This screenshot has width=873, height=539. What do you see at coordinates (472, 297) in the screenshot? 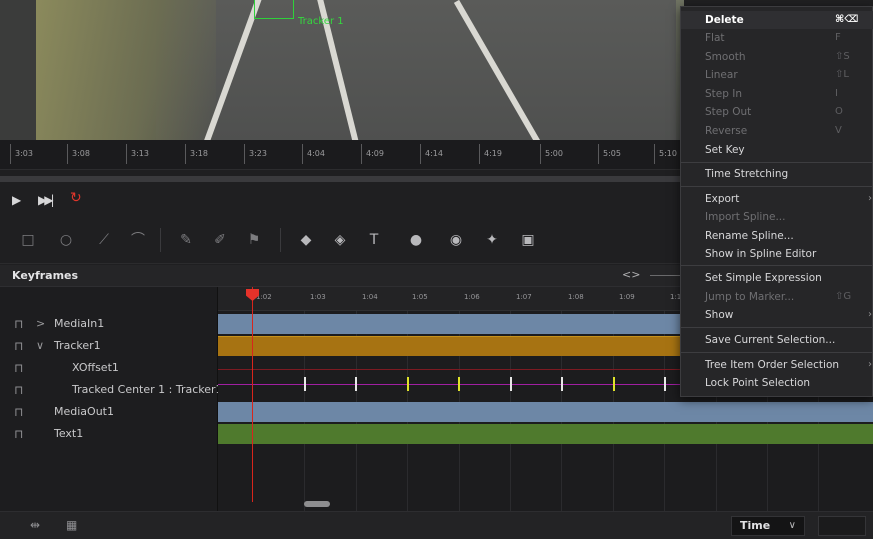
I see `timeline-tick: 1:06` at bounding box center [472, 297].